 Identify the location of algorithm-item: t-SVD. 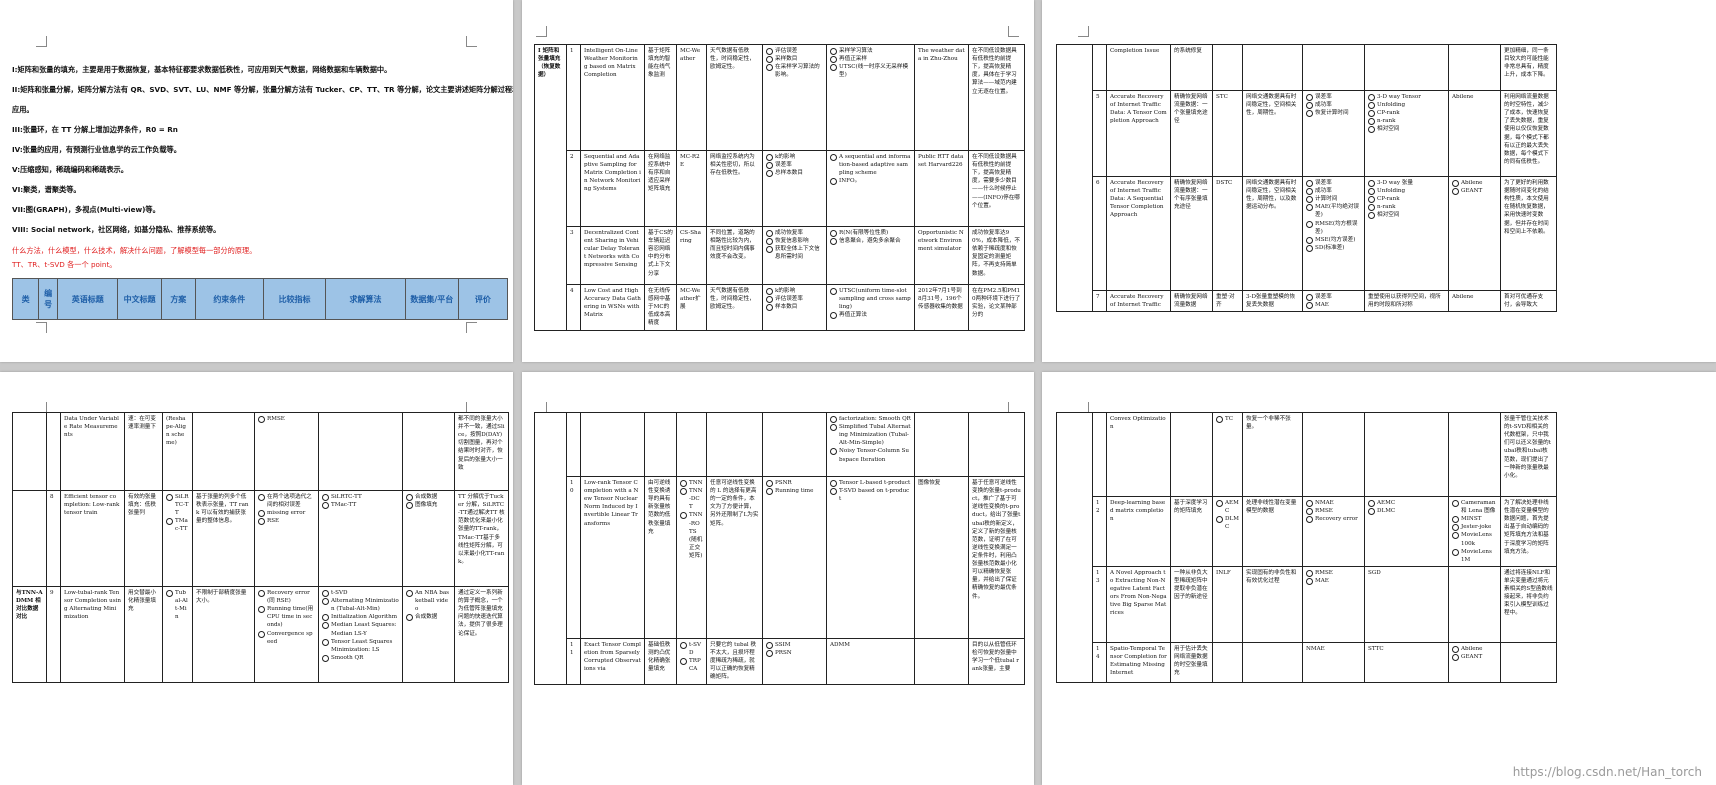
(360, 593).